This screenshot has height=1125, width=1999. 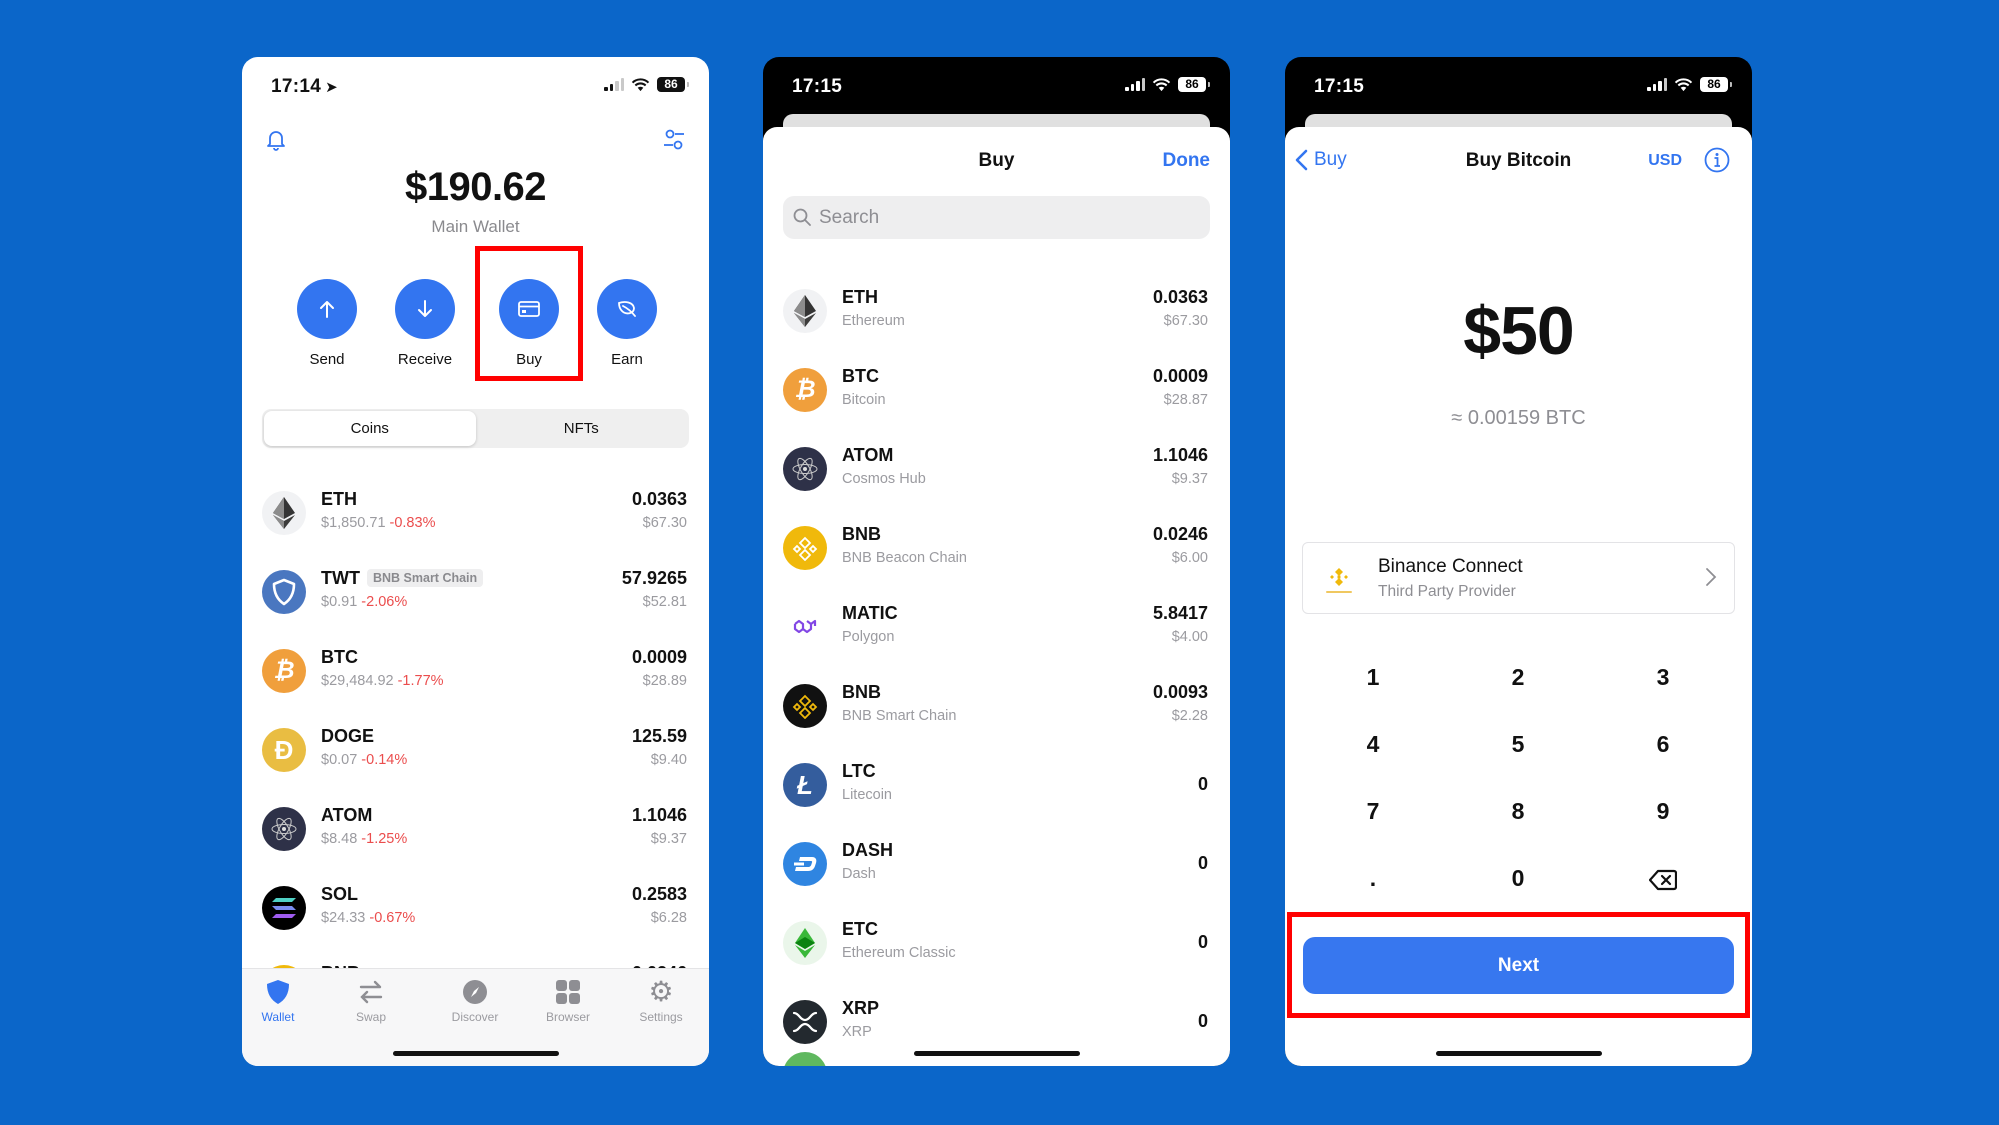 What do you see at coordinates (1717, 160) in the screenshot?
I see `info-icon` at bounding box center [1717, 160].